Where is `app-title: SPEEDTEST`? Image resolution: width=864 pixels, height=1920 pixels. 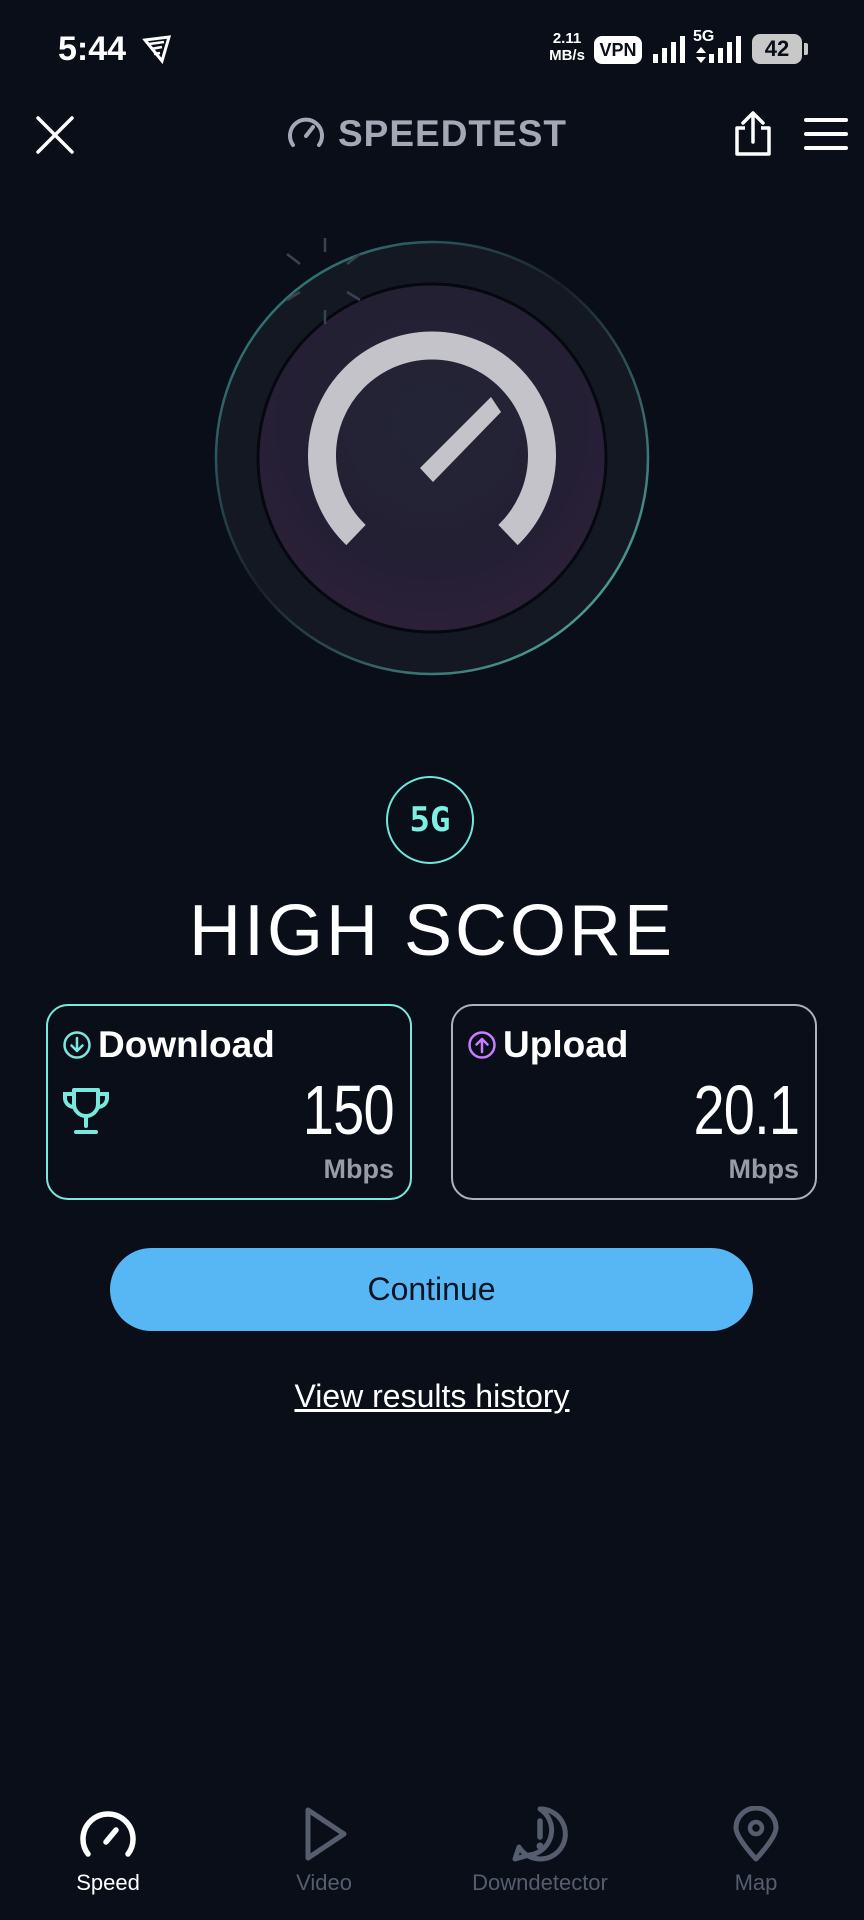
app-title: SPEEDTEST is located at coordinates (452, 133).